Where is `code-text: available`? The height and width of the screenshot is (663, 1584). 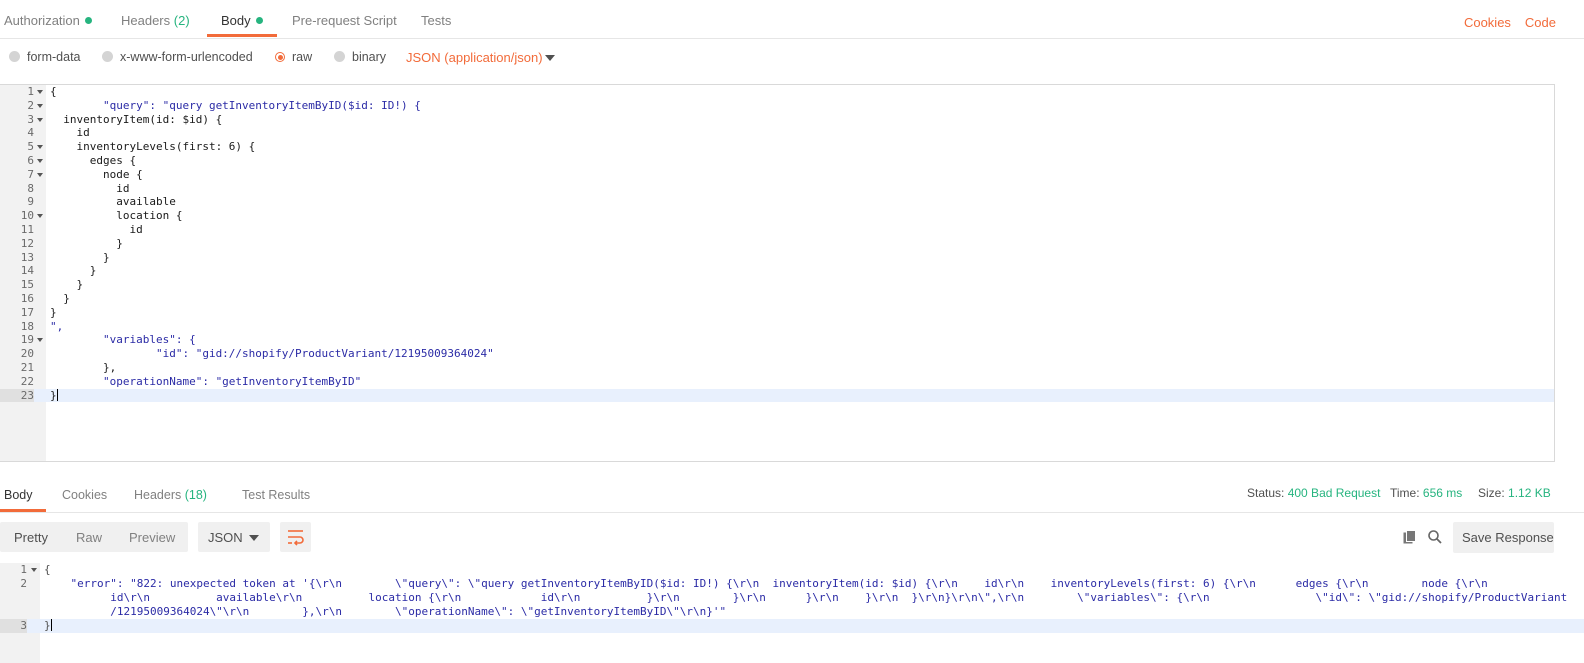 code-text: available is located at coordinates (113, 202).